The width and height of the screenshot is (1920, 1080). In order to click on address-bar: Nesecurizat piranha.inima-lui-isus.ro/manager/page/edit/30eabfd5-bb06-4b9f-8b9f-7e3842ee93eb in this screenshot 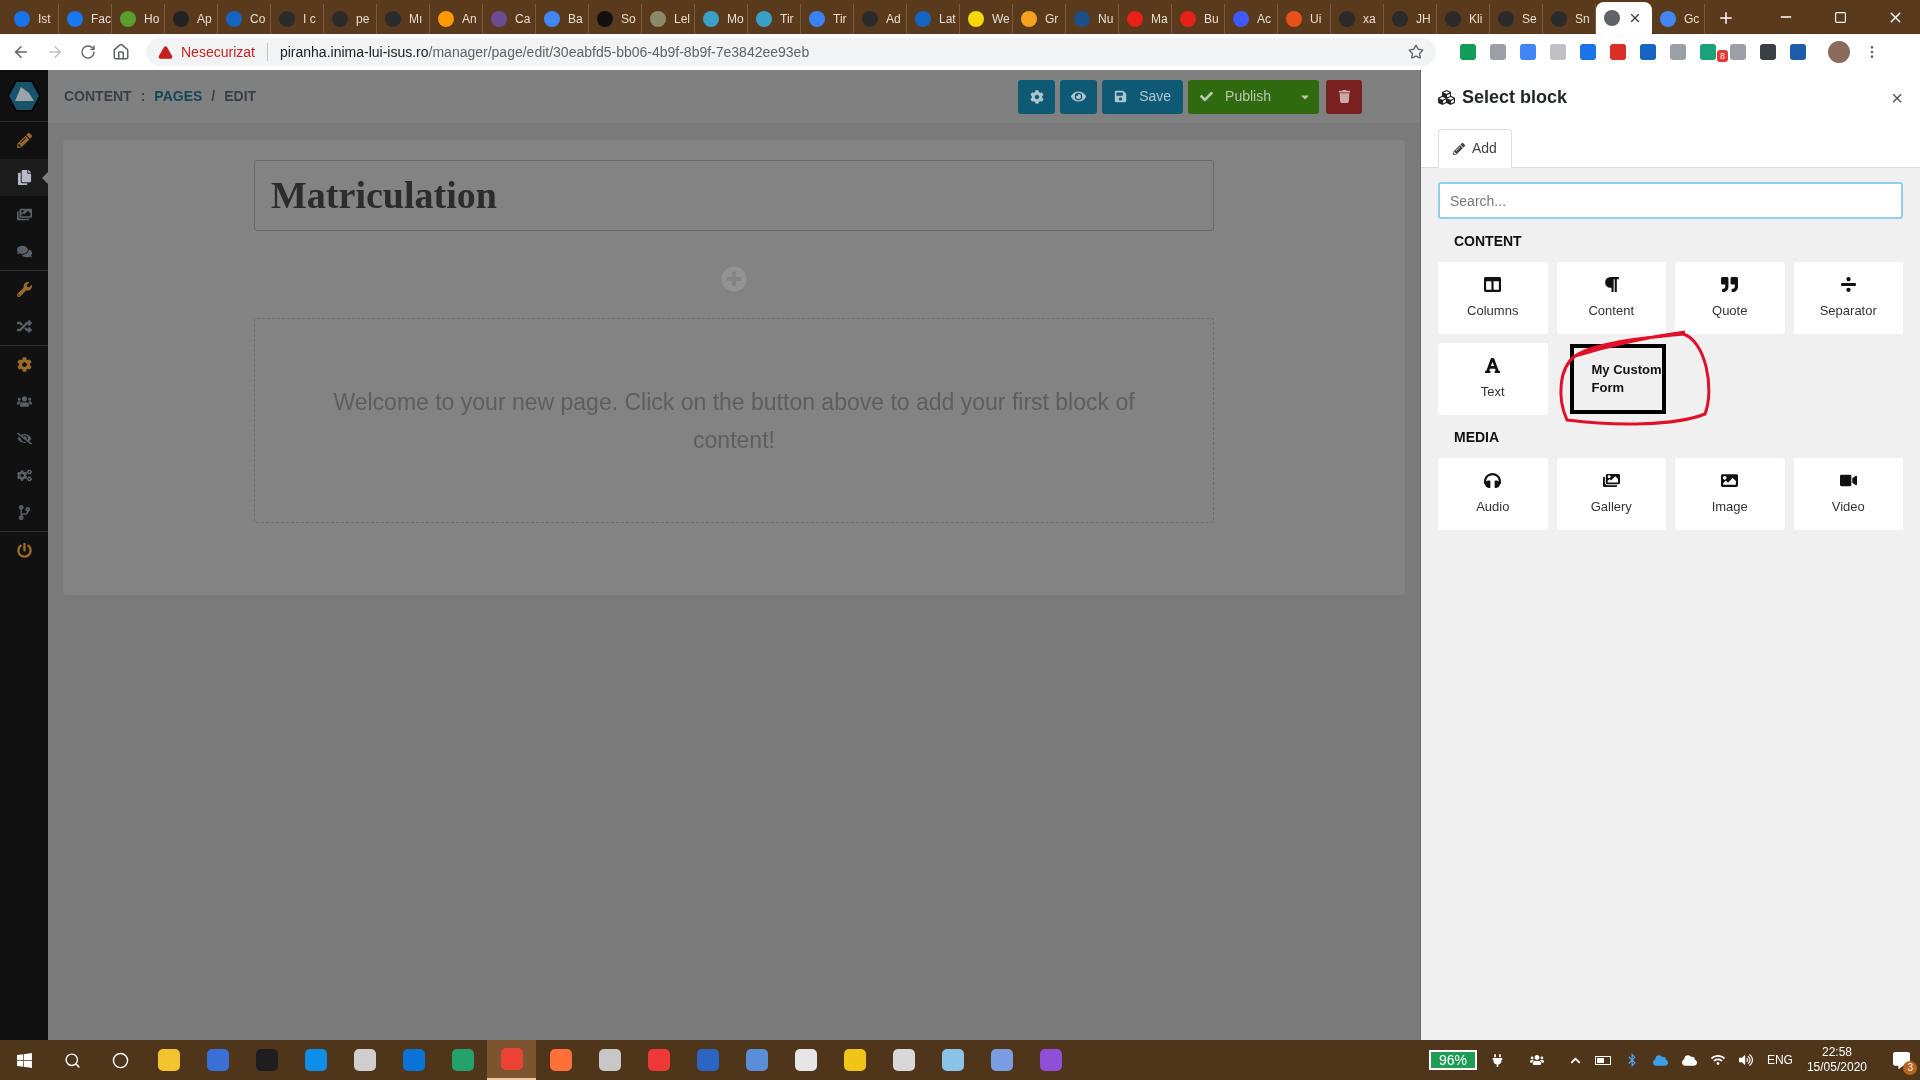, I will do `click(791, 52)`.